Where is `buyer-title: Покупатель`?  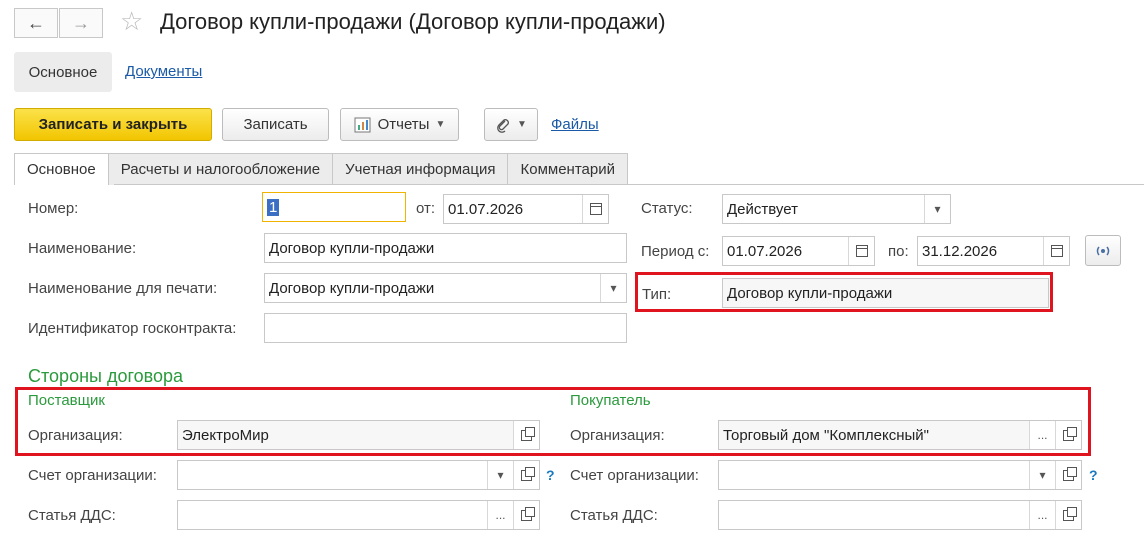 buyer-title: Покупатель is located at coordinates (610, 400).